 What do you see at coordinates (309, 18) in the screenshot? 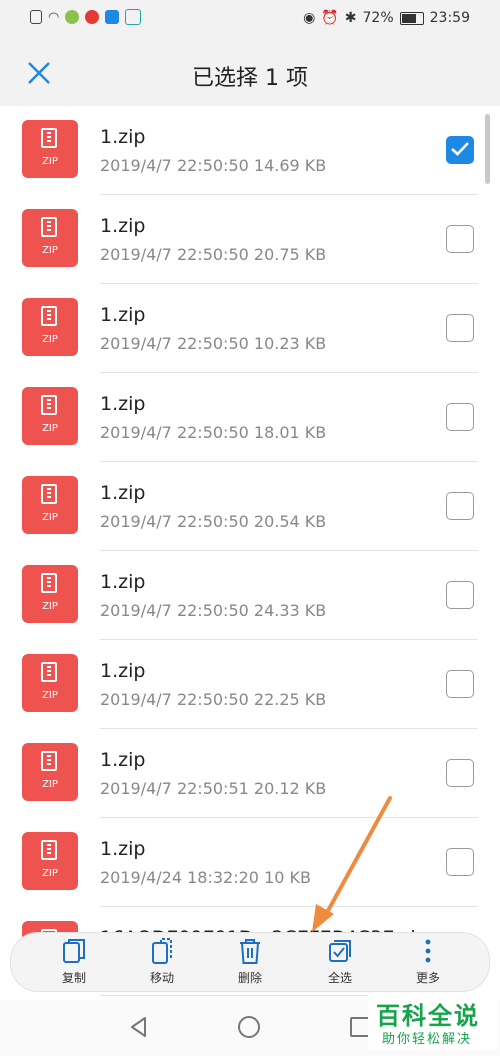
I see `eye-icon: ◉` at bounding box center [309, 18].